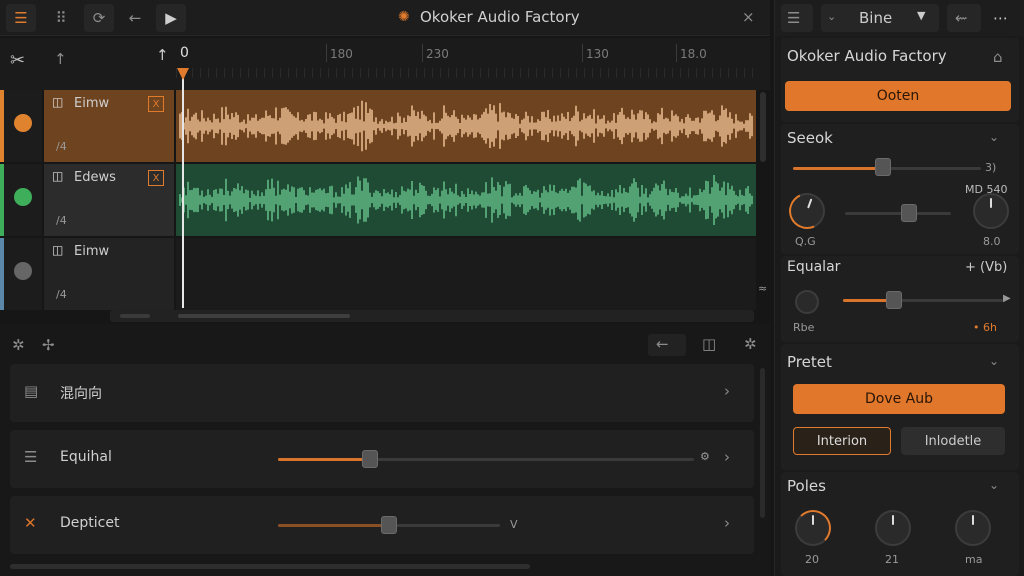 The width and height of the screenshot is (1024, 576). I want to click on seeok-end-label: 3), so click(991, 167).